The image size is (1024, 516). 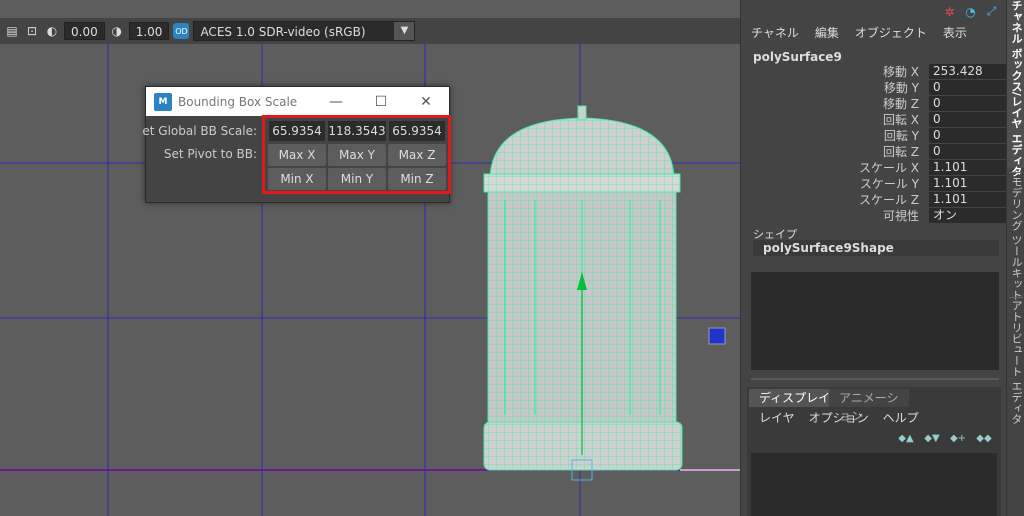 I want to click on attr-row-scale-z: スケール Z 1.101, so click(x=880, y=200).